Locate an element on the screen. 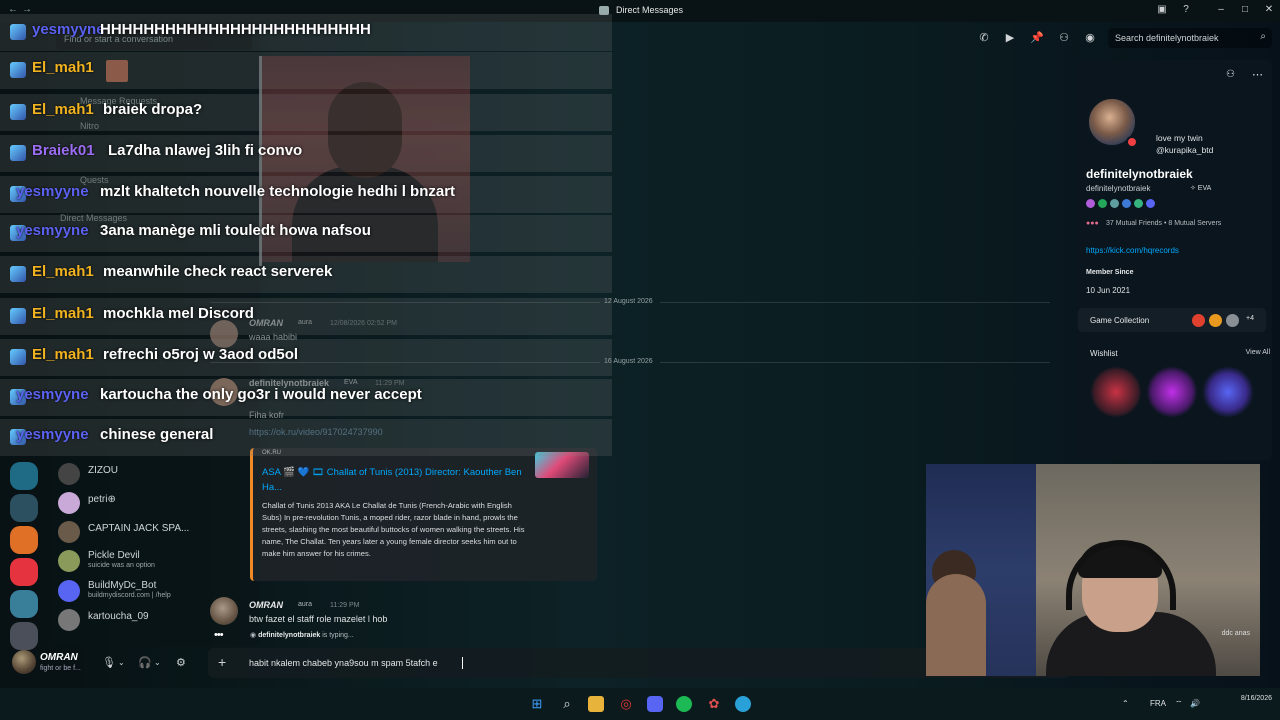 The height and width of the screenshot is (720, 1280). game-more-count: +4 is located at coordinates (1250, 318).